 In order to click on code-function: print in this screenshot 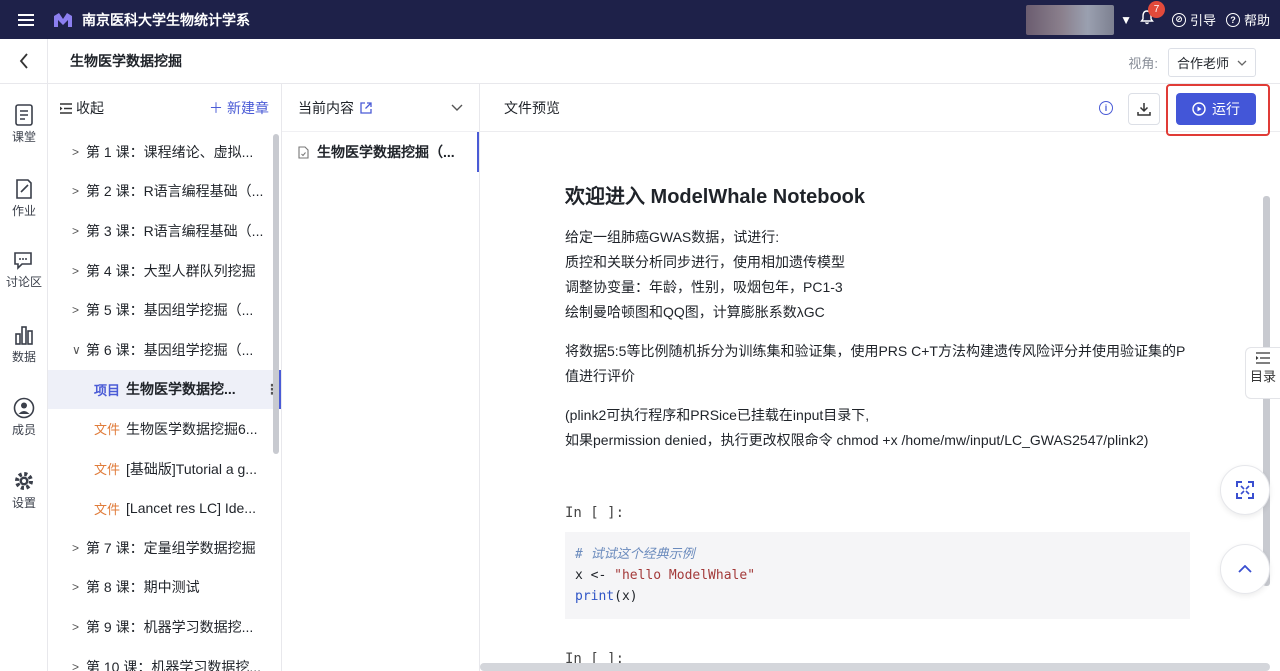, I will do `click(595, 596)`.